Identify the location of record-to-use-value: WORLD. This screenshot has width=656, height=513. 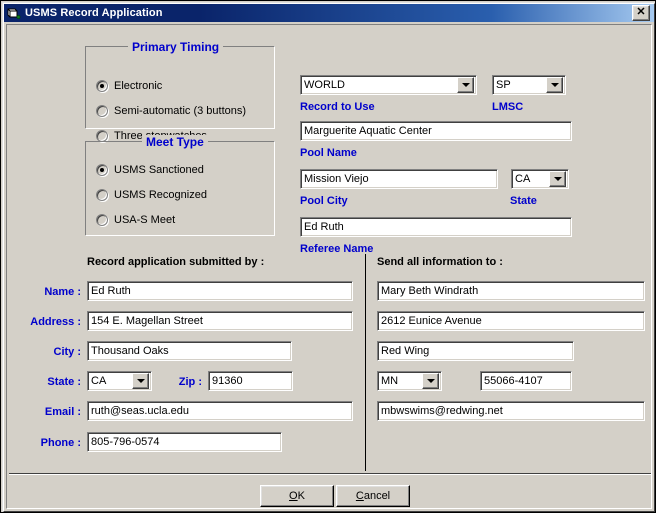
(324, 85).